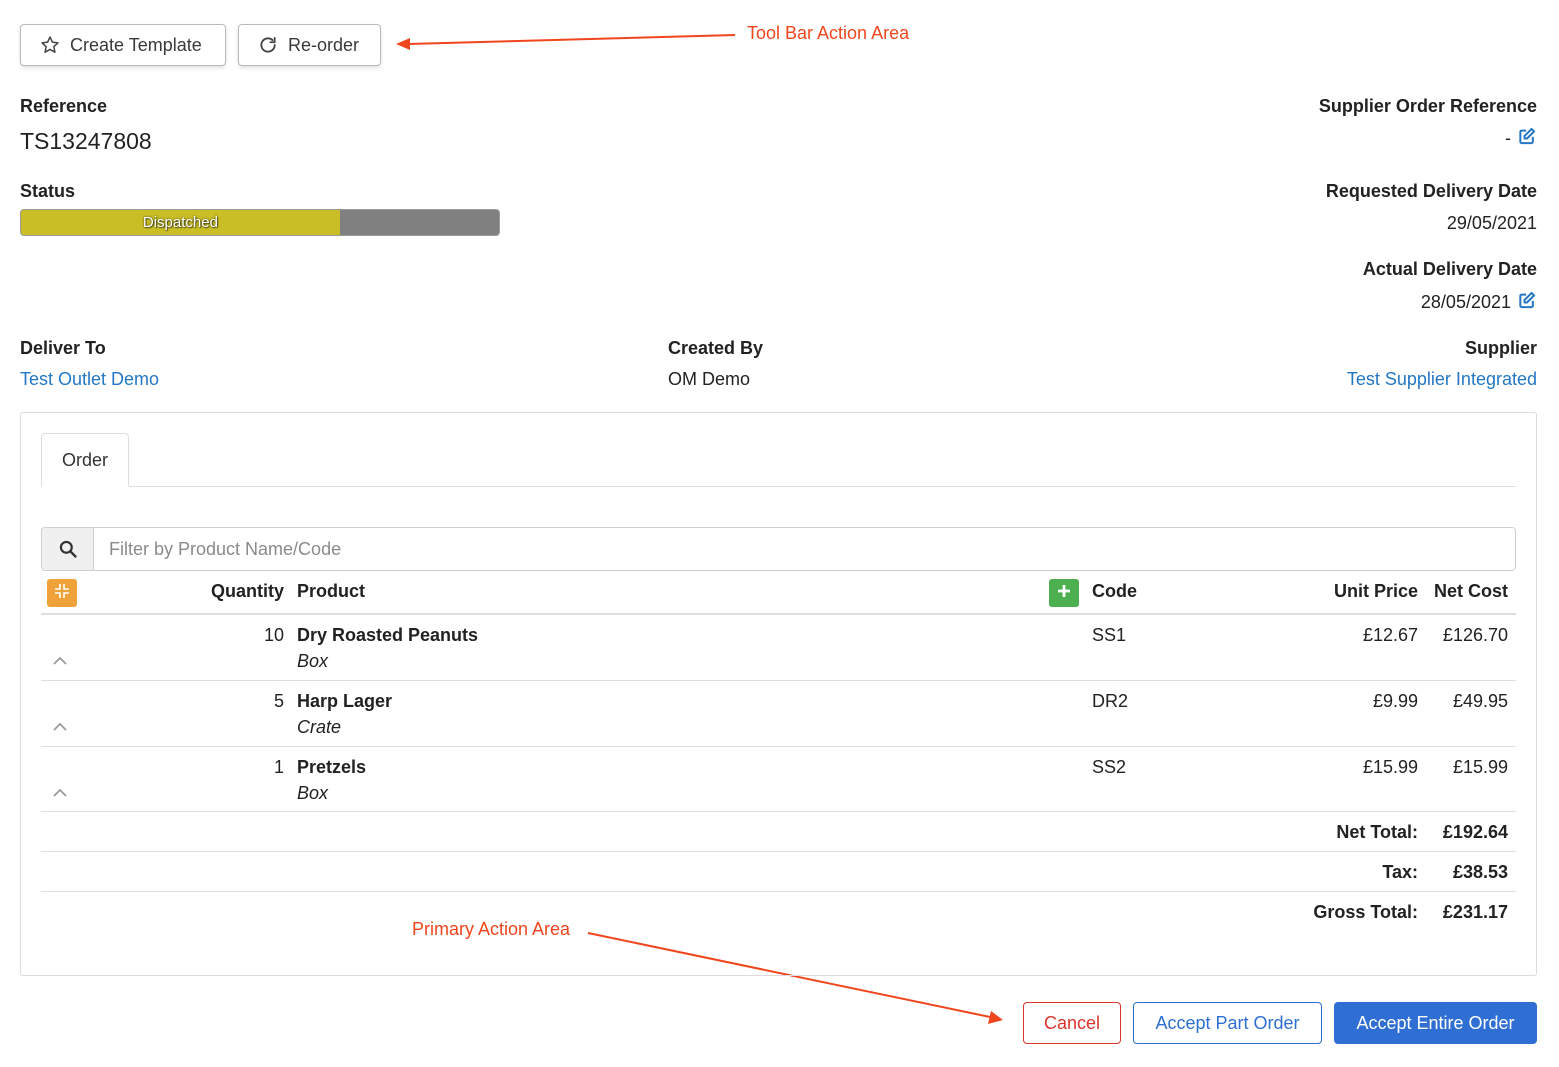 This screenshot has width=1559, height=1067. Describe the element at coordinates (319, 727) in the screenshot. I see `row-product-unit: Crate` at that location.